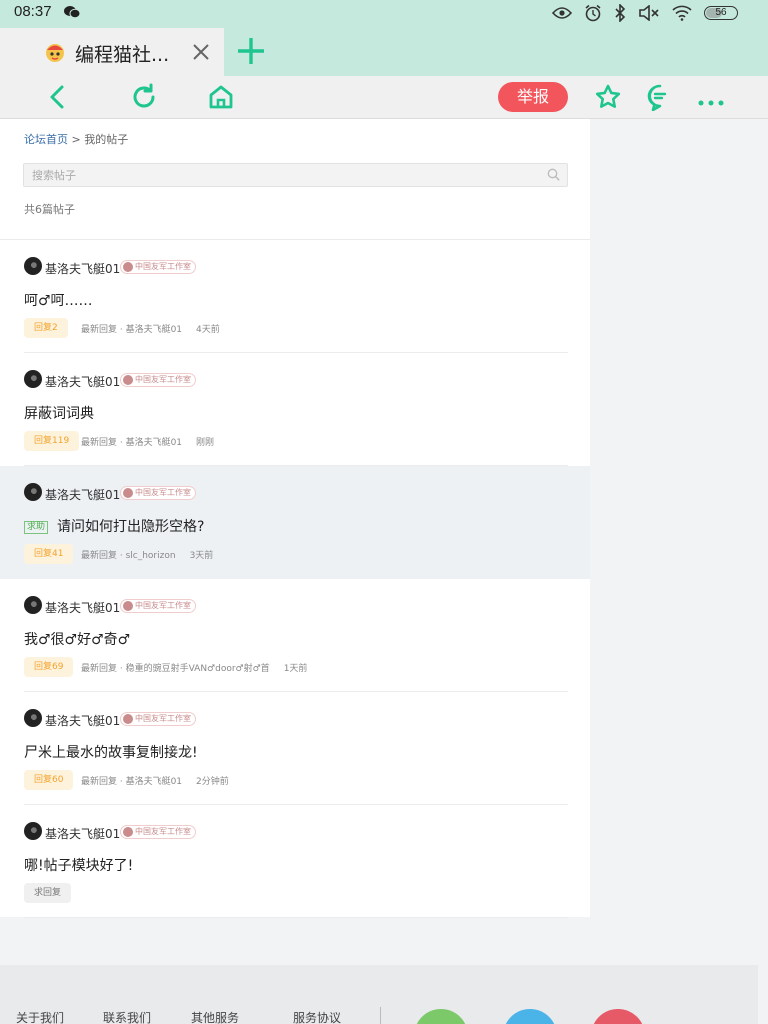 This screenshot has width=768, height=1024. What do you see at coordinates (608, 97) in the screenshot?
I see `favorite-star-icon` at bounding box center [608, 97].